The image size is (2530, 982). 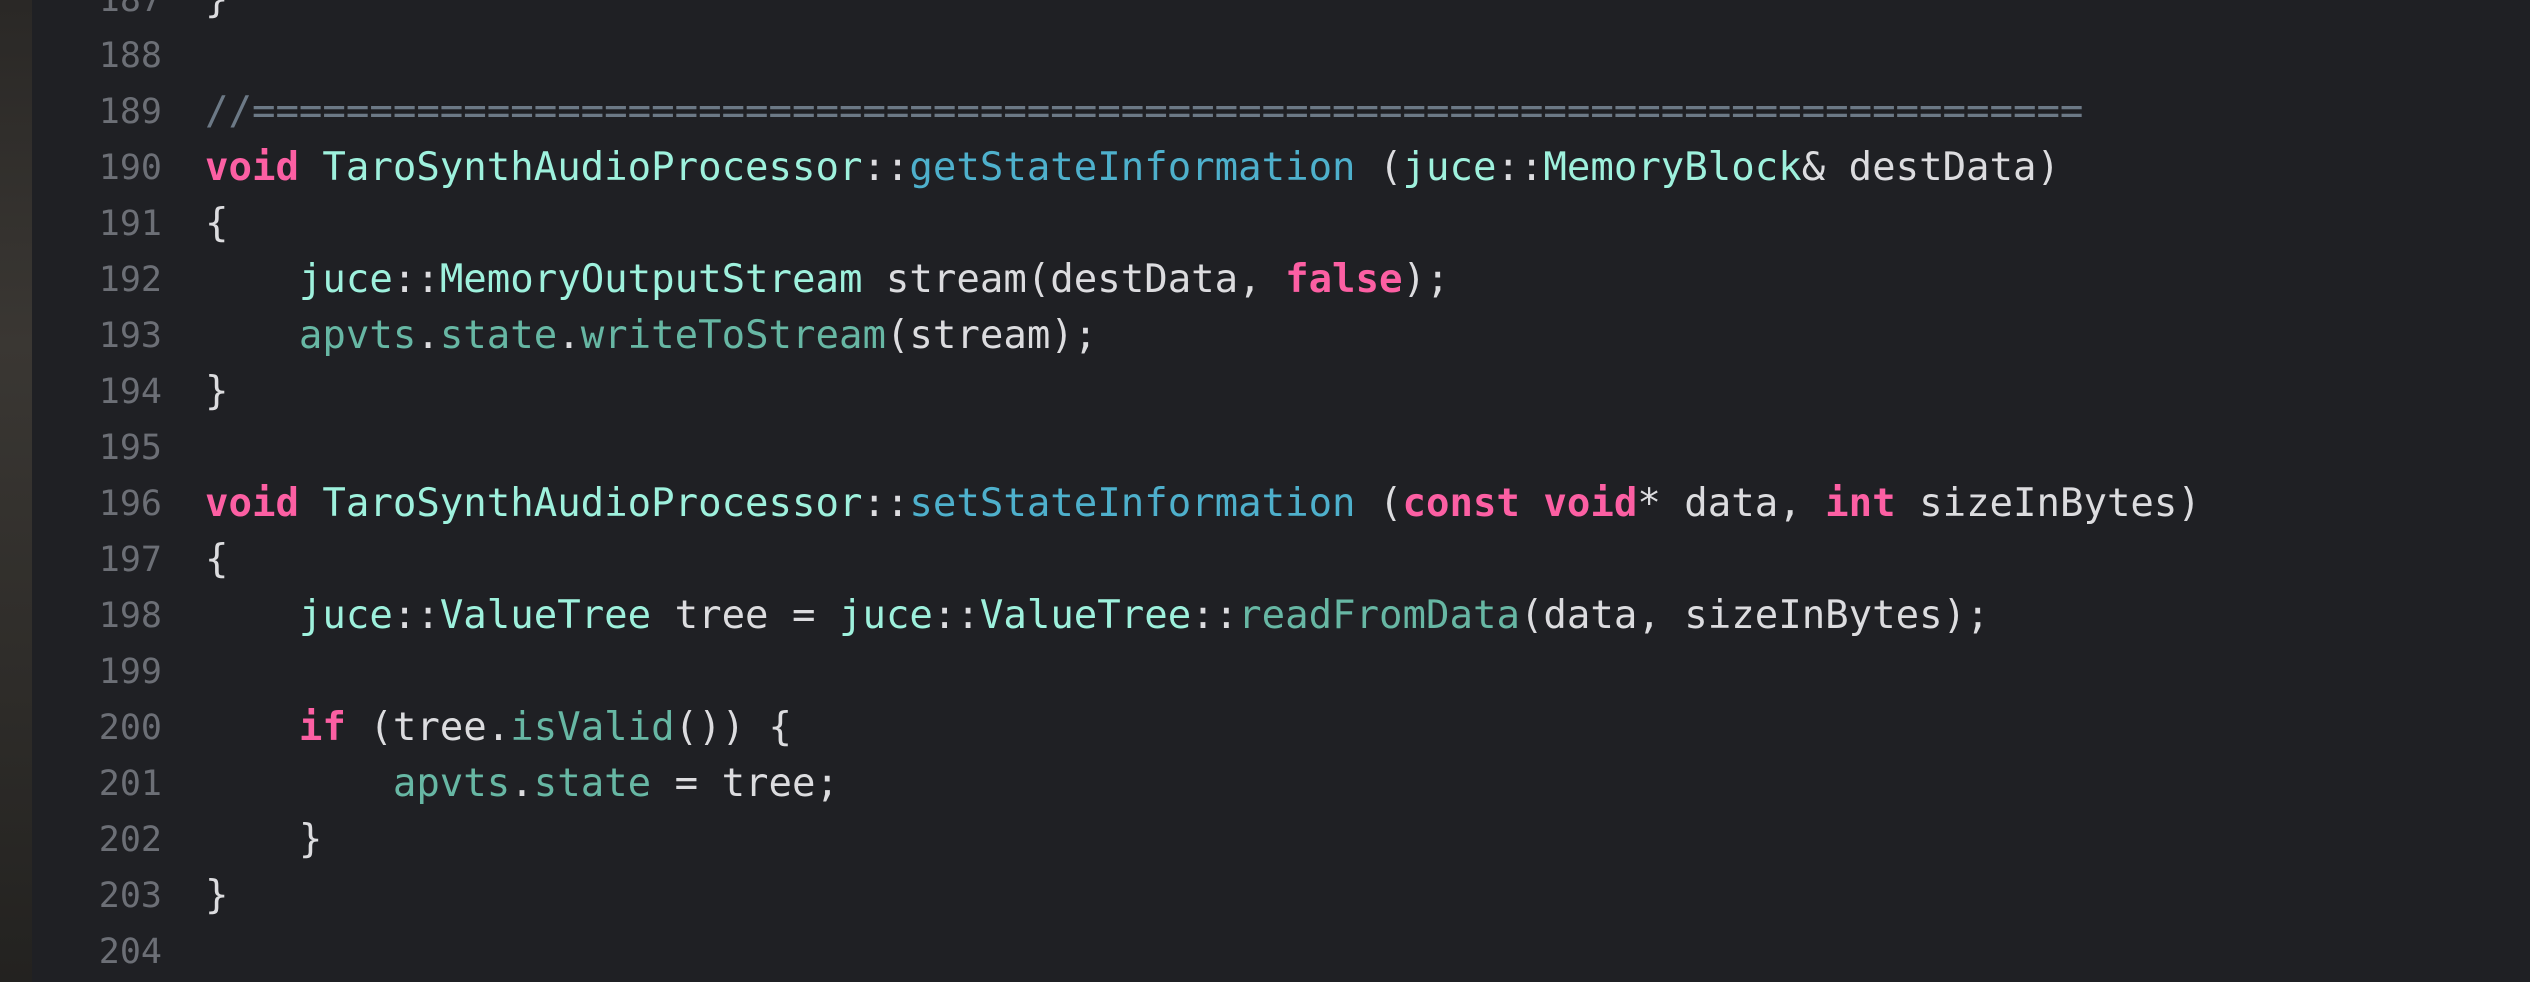 I want to click on line-number: 197, so click(x=111, y=560).